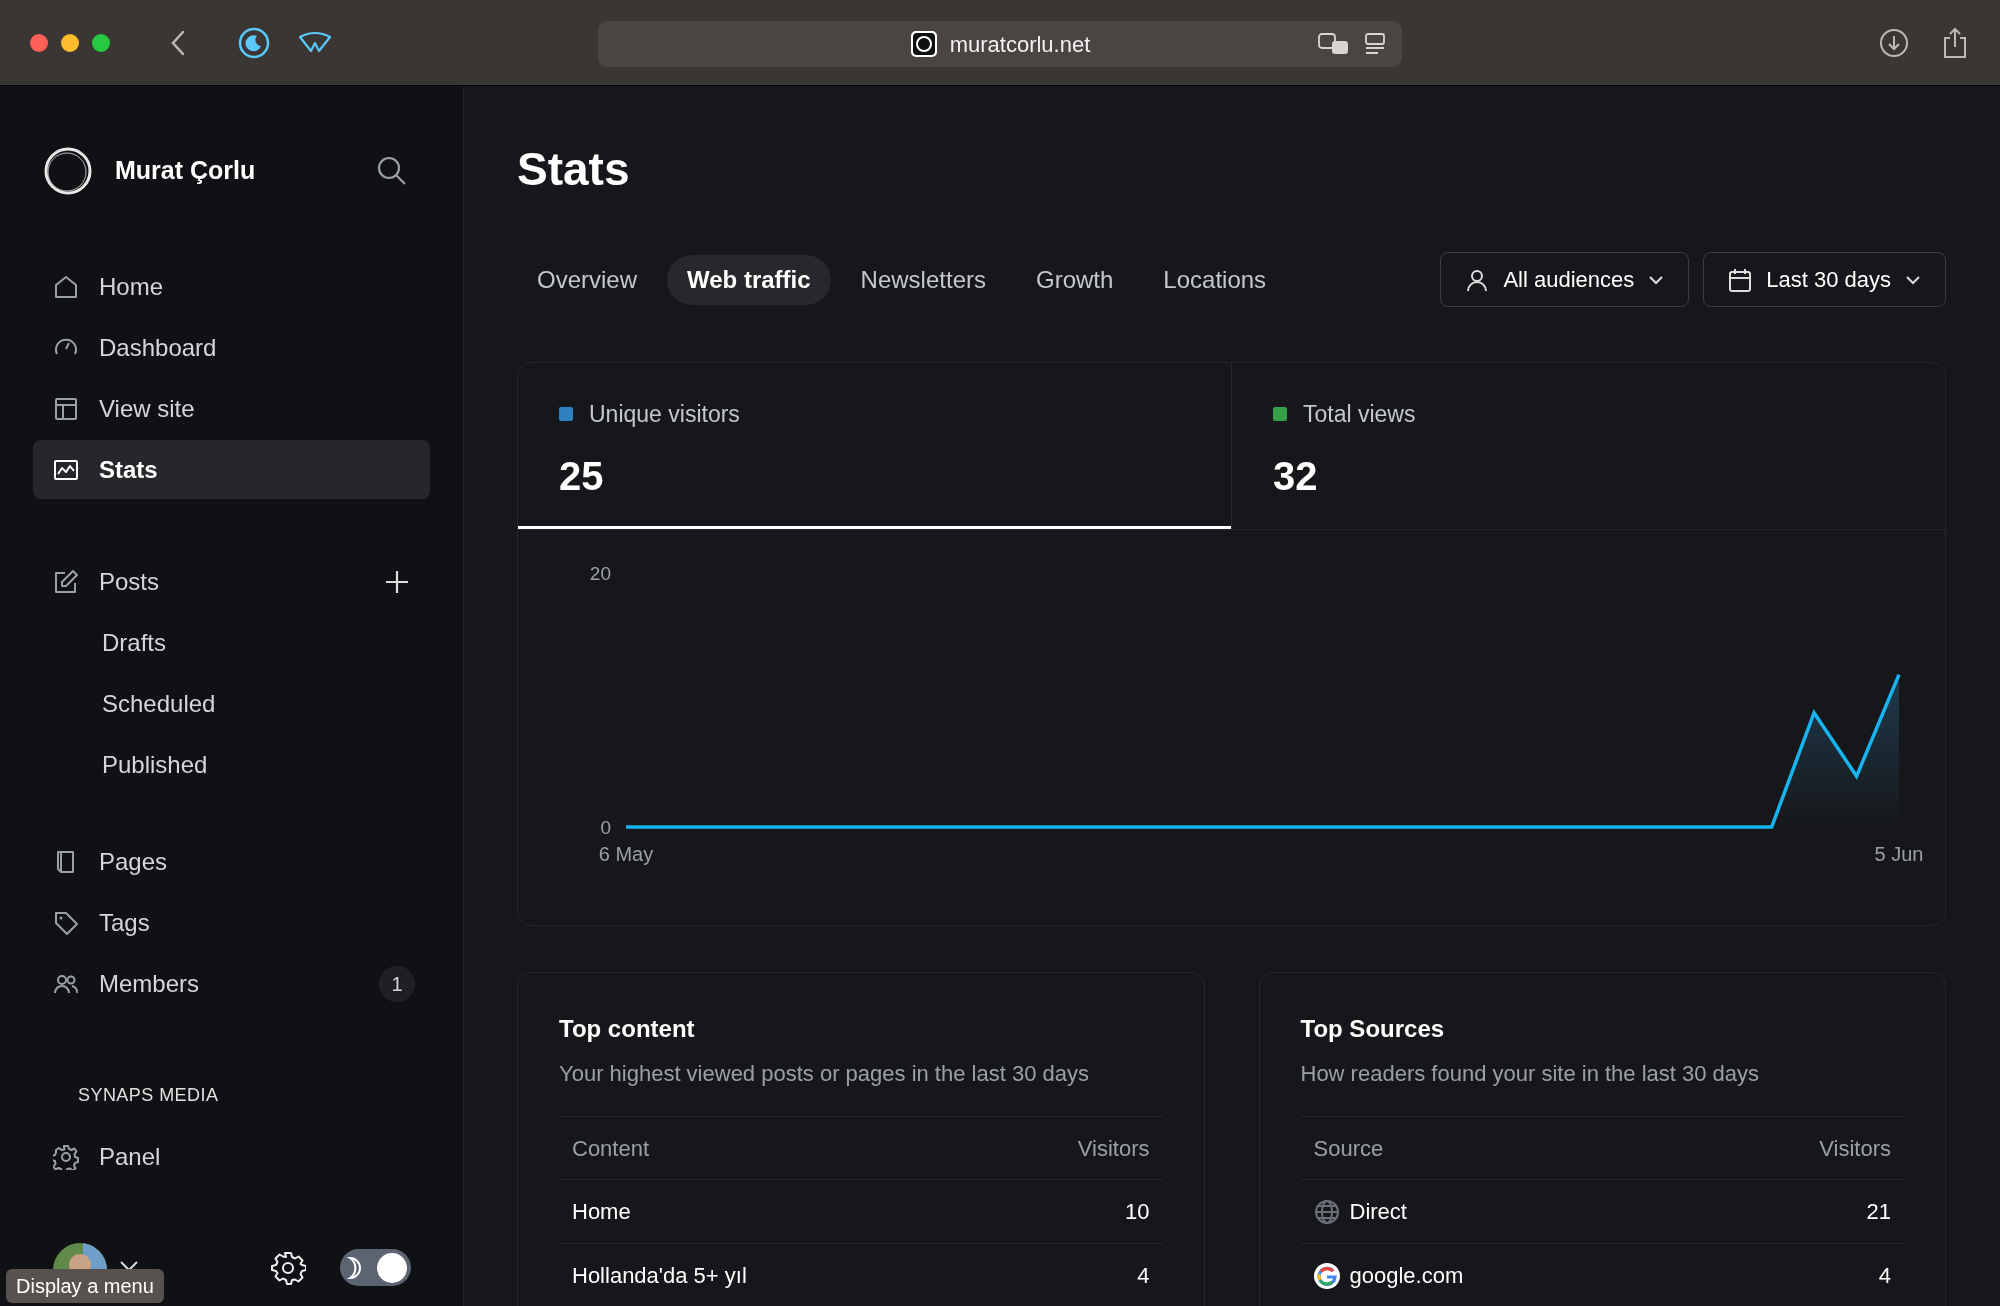  I want to click on page-title: Stats, so click(574, 169).